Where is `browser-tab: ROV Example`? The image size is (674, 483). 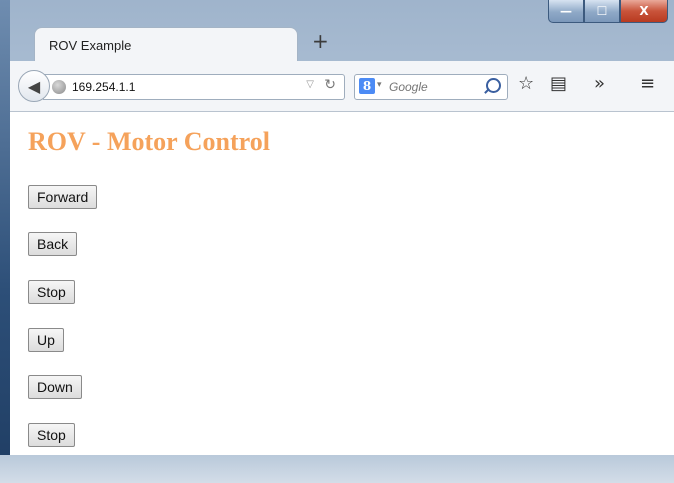
browser-tab: ROV Example is located at coordinates (166, 44).